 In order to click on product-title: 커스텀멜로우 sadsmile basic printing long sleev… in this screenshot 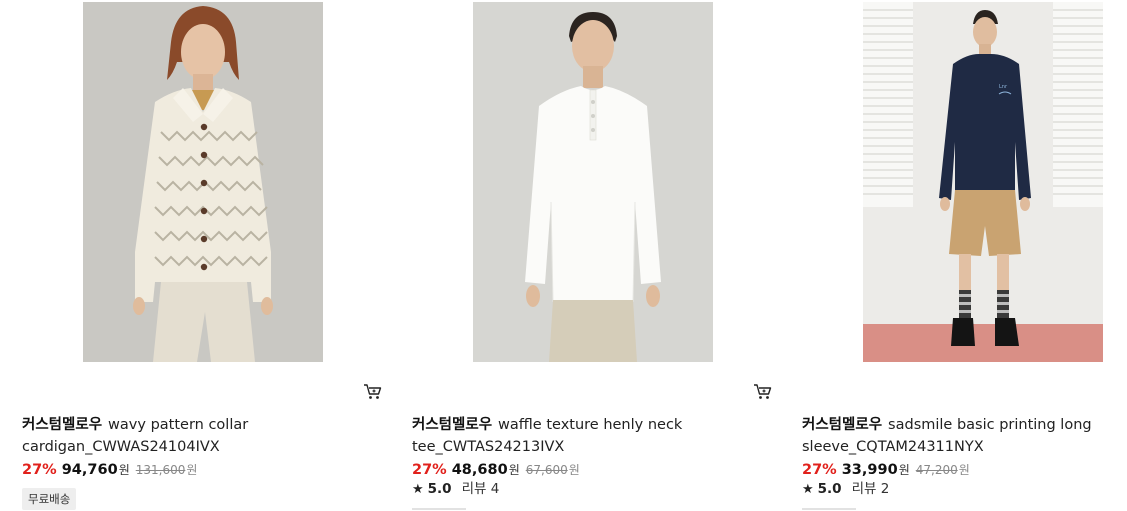, I will do `click(964, 436)`.